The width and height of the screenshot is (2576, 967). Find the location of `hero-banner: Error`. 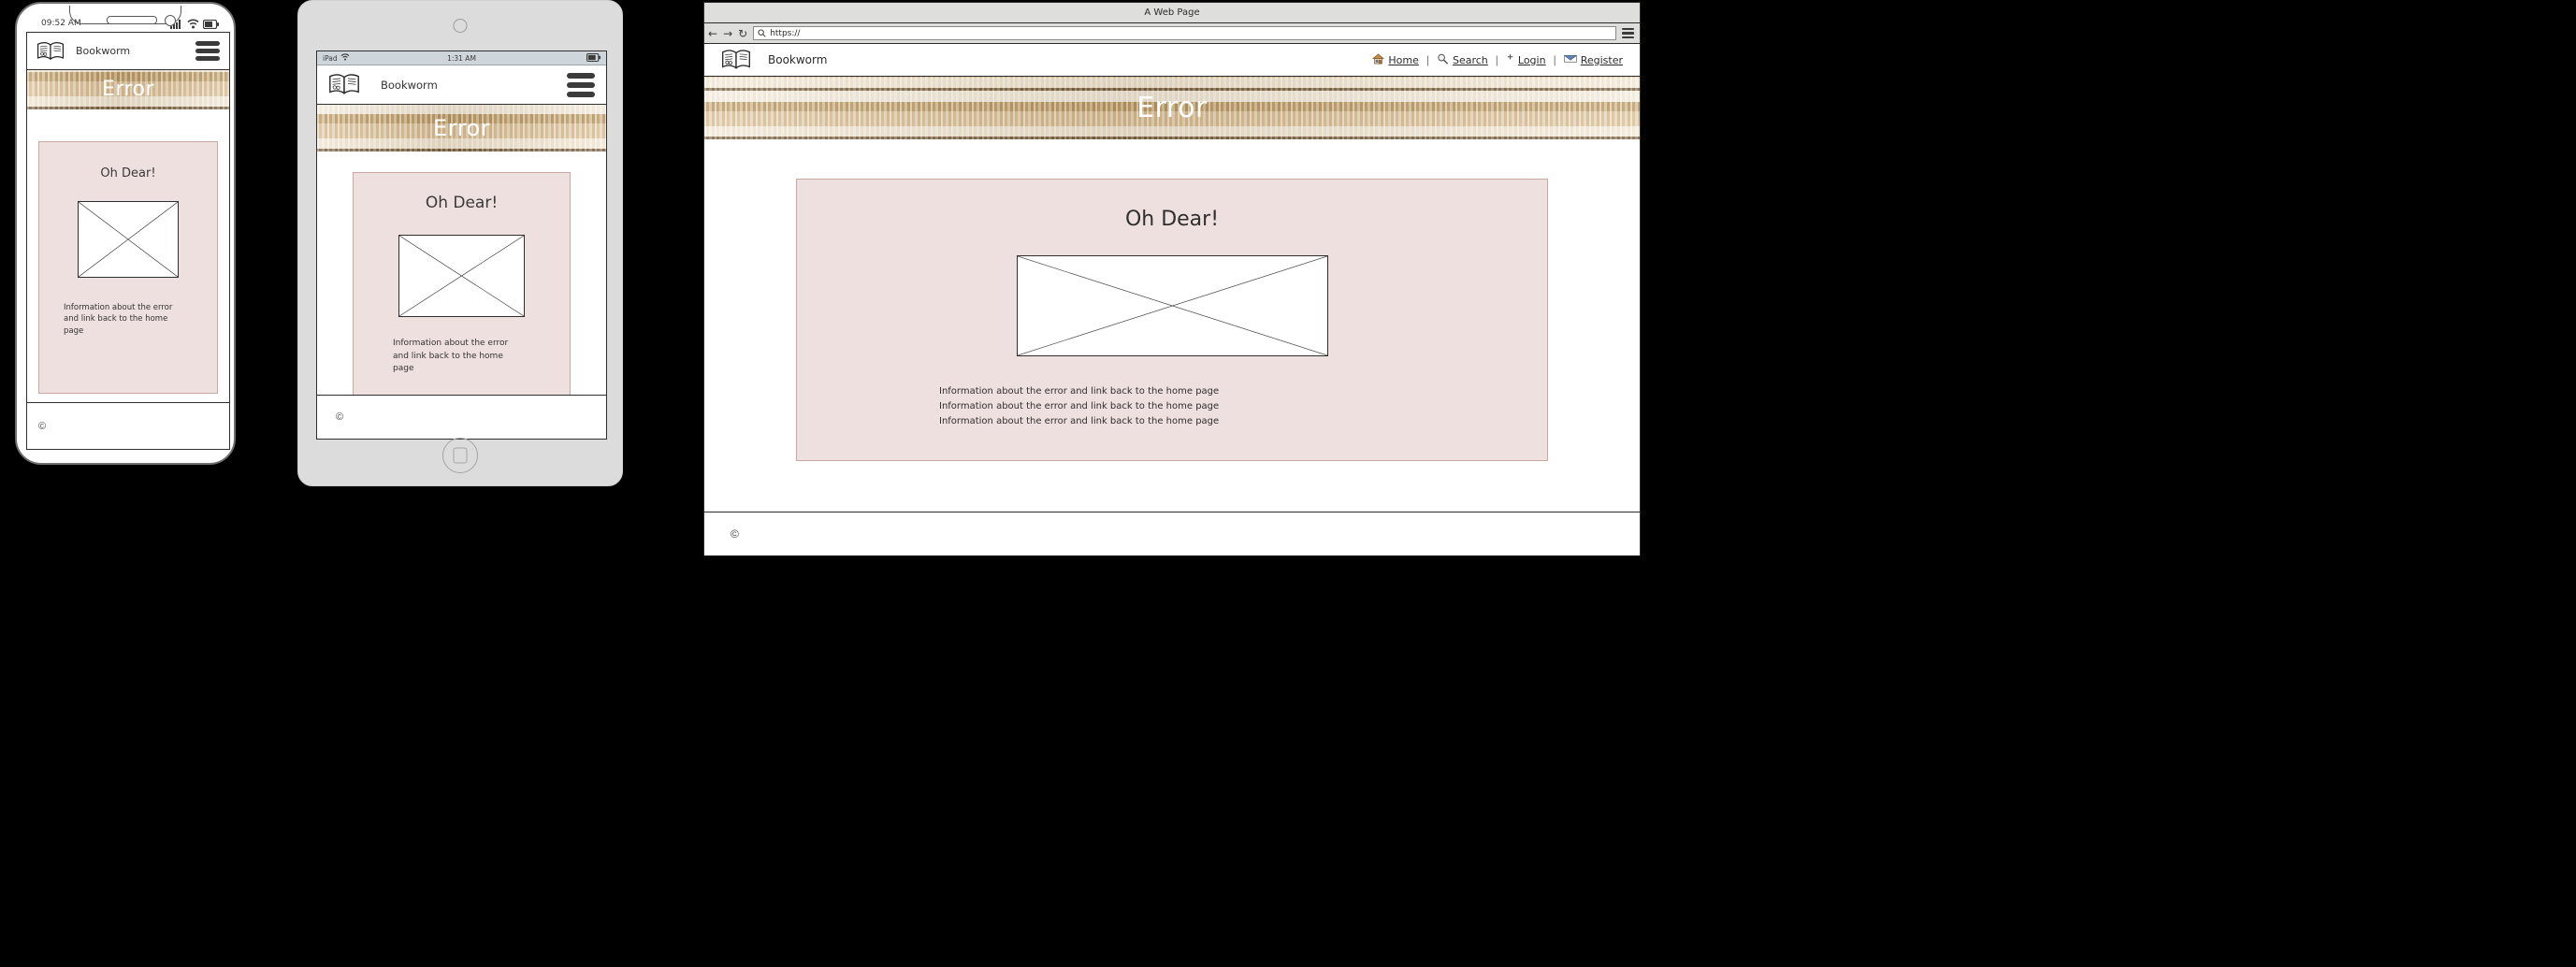

hero-banner: Error is located at coordinates (1172, 108).